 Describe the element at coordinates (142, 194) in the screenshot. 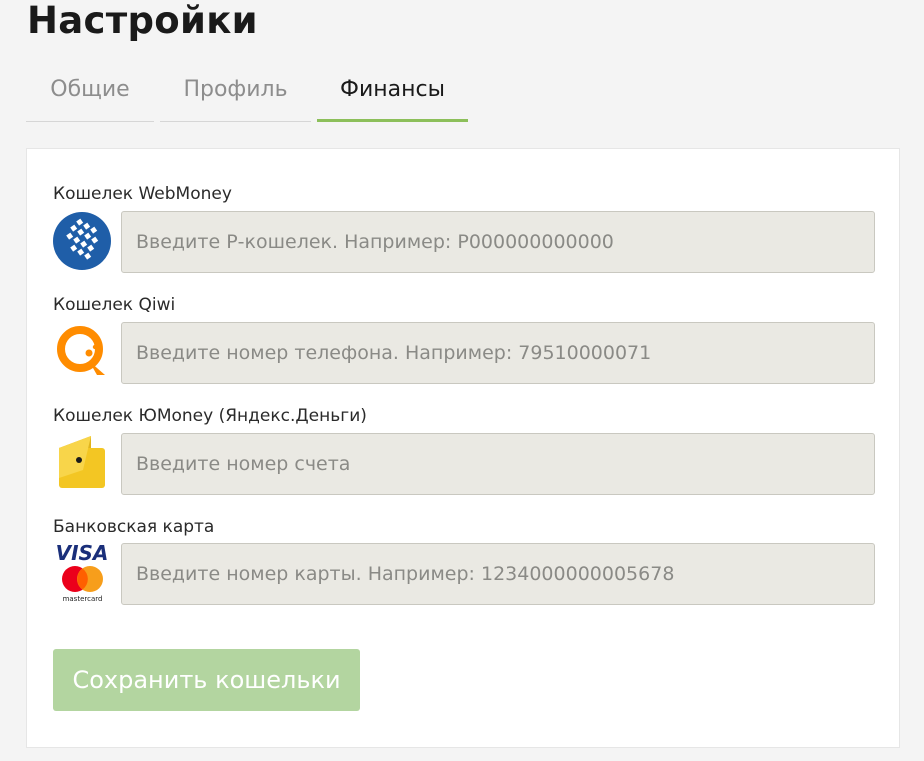

I see `webmoney-label: Кошелек WebMoney` at that location.